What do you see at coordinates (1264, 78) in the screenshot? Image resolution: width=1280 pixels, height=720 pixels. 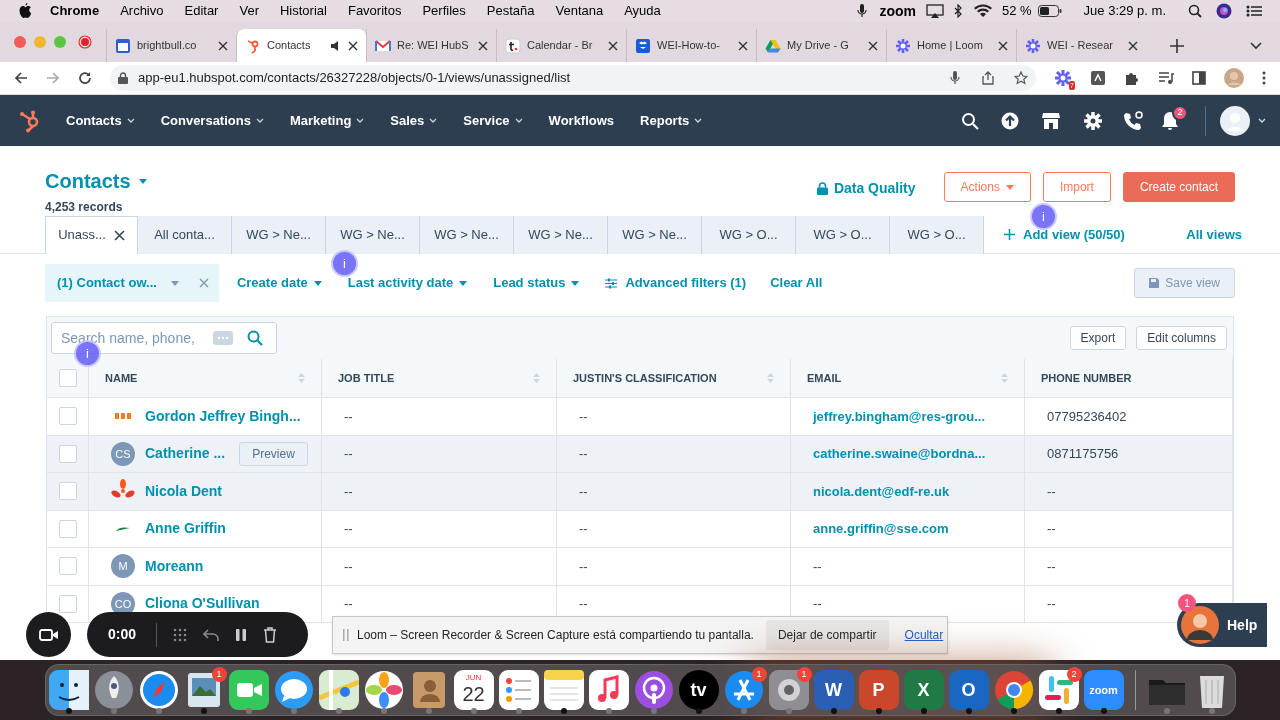 I see `more-icon` at bounding box center [1264, 78].